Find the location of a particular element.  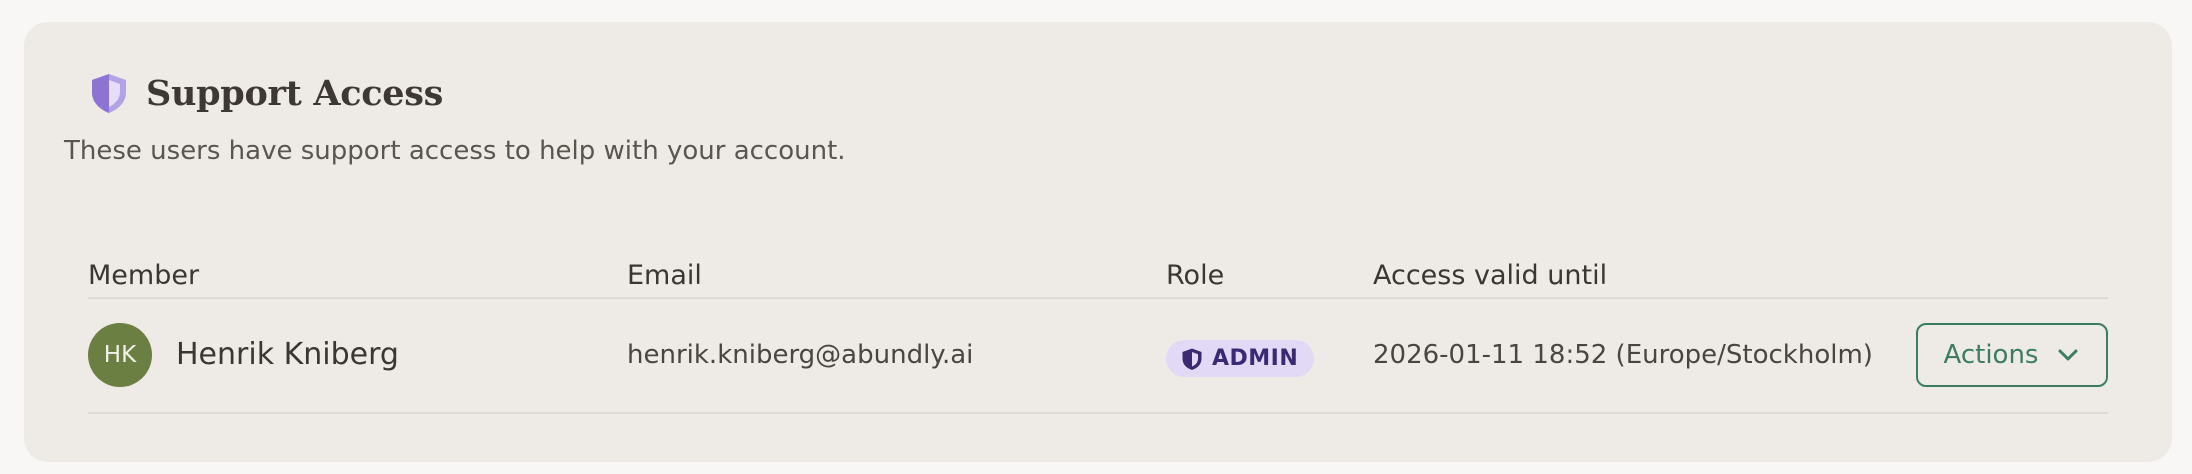

member-name: Henrik Kniberg is located at coordinates (287, 354).